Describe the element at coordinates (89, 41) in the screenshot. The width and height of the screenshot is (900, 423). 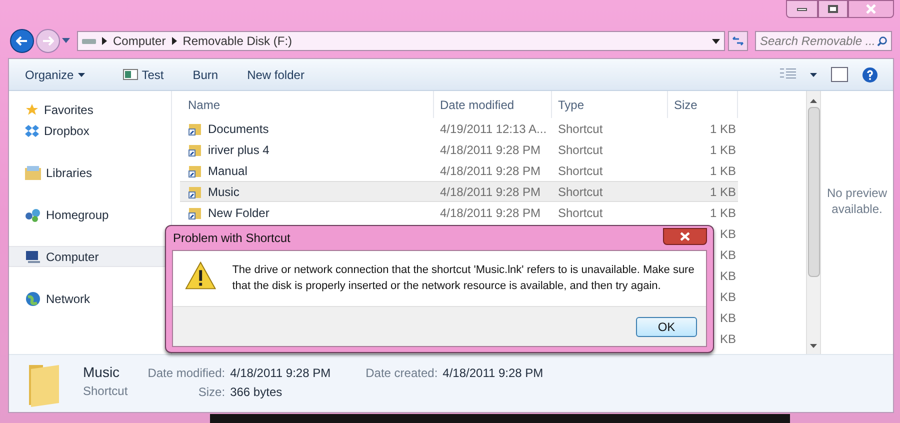
I see `drive-icon` at that location.